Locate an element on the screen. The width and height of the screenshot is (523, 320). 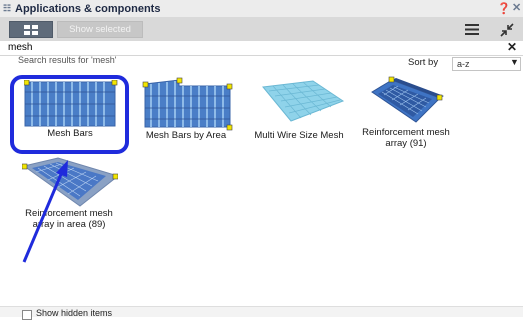
show-selected-button: Show selected is located at coordinates (100, 29).